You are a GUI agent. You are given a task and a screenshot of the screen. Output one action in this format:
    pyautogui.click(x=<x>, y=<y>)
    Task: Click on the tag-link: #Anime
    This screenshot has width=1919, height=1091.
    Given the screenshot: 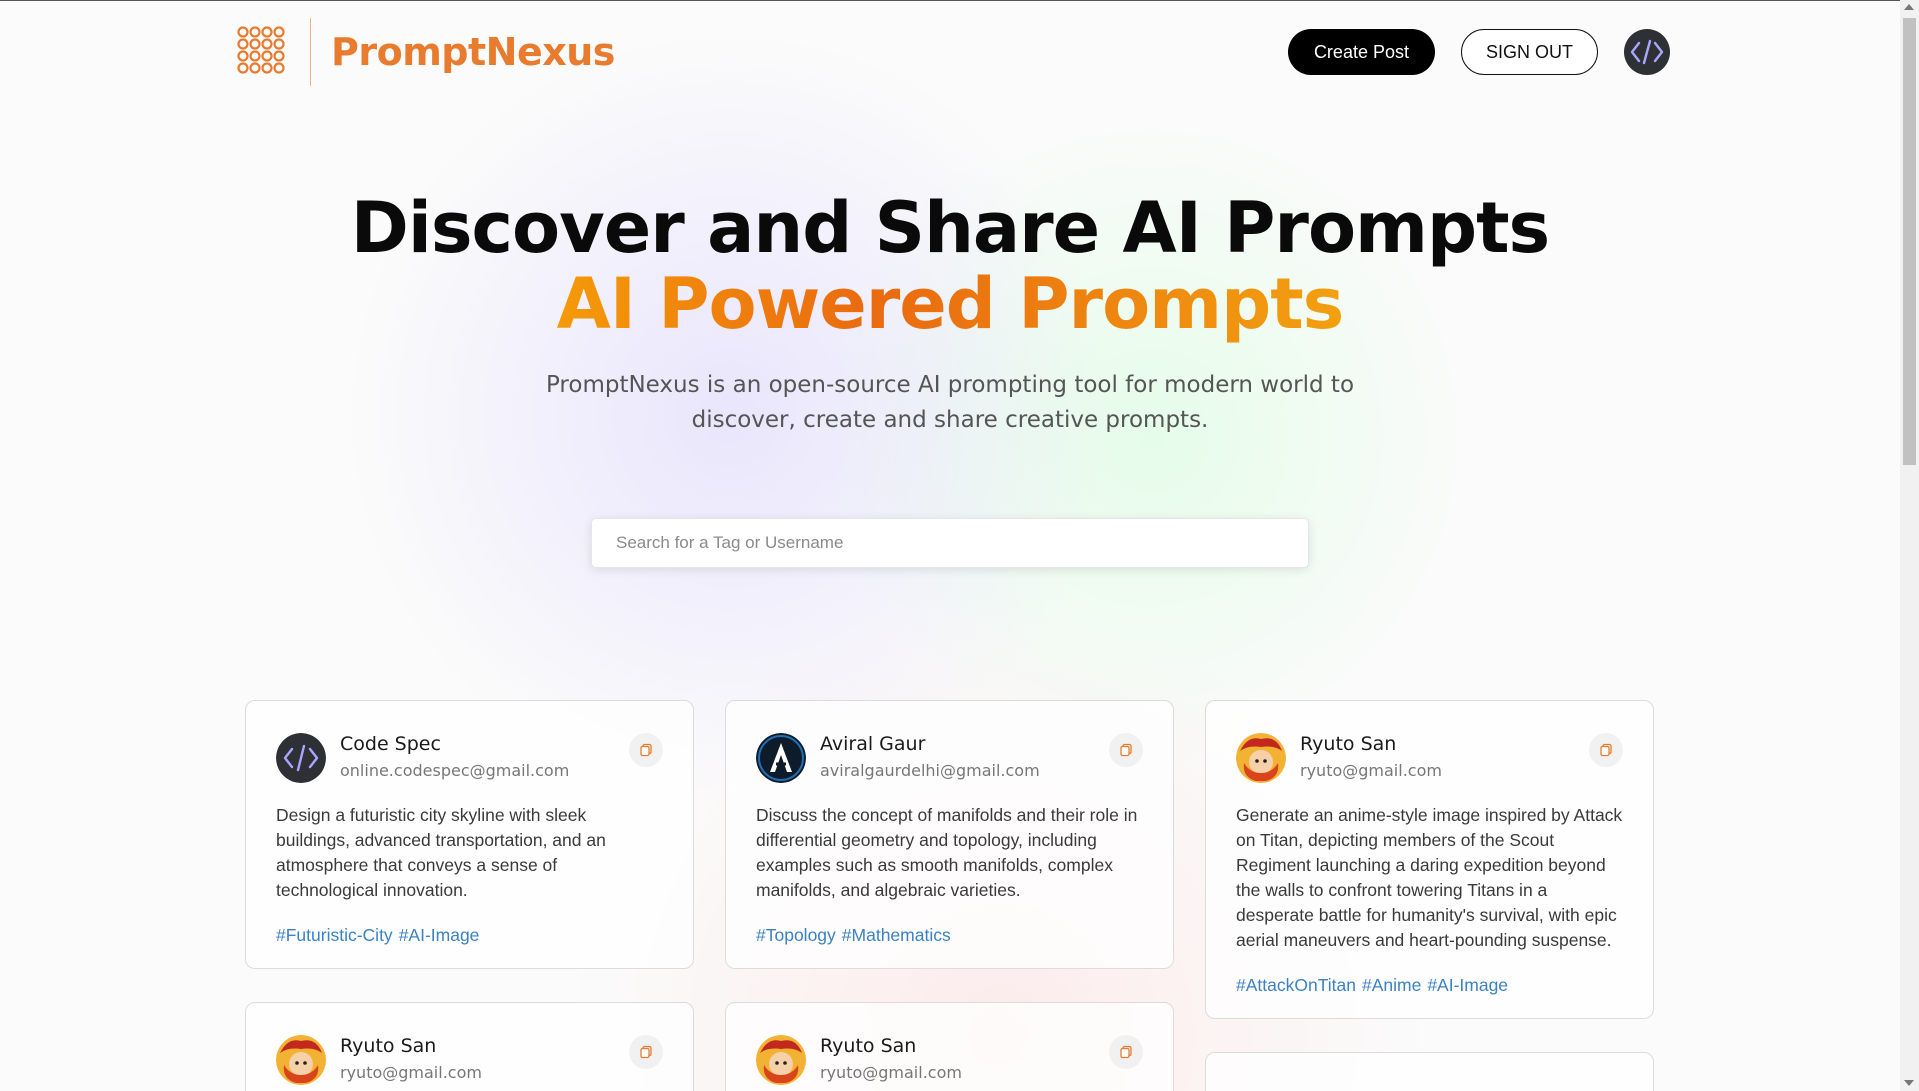 What is the action you would take?
    pyautogui.click(x=1391, y=985)
    